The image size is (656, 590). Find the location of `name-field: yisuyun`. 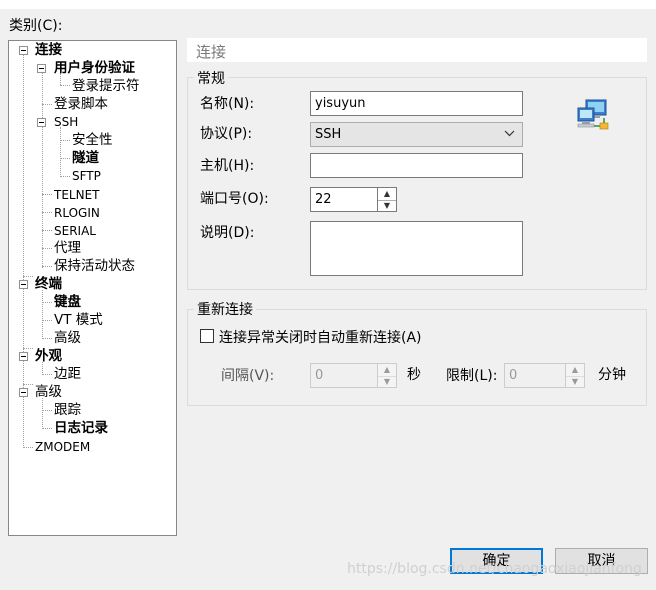

name-field: yisuyun is located at coordinates (416, 103).